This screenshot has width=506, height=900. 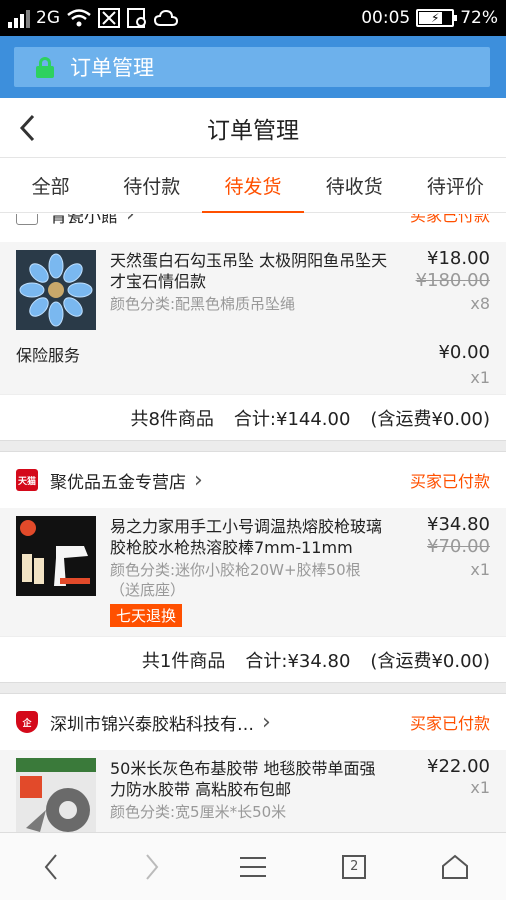 I want to click on product-sku: 颜色分类:迷你小胶枪20W+胶棒50根（送底座）, so click(x=235, y=580).